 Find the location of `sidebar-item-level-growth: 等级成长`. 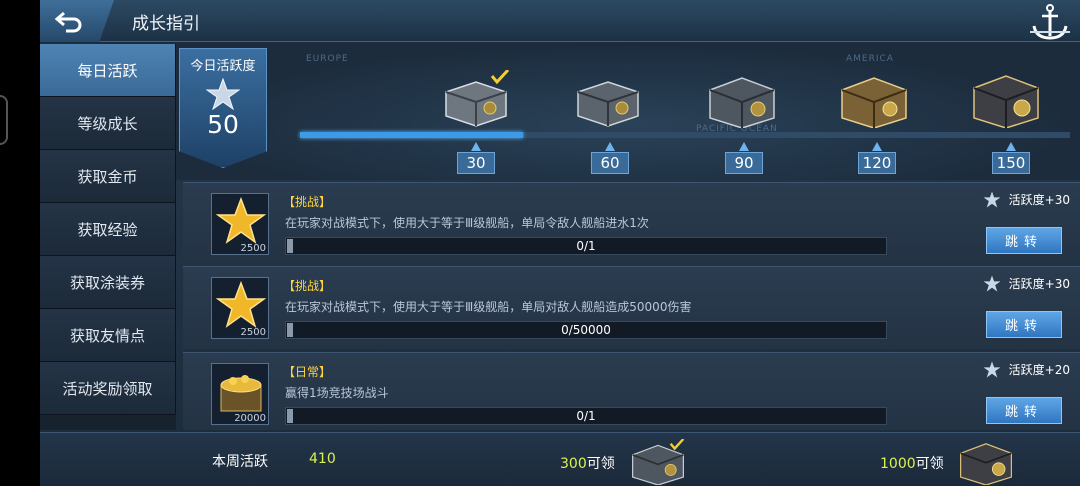

sidebar-item-level-growth: 等级成长 is located at coordinates (108, 123).